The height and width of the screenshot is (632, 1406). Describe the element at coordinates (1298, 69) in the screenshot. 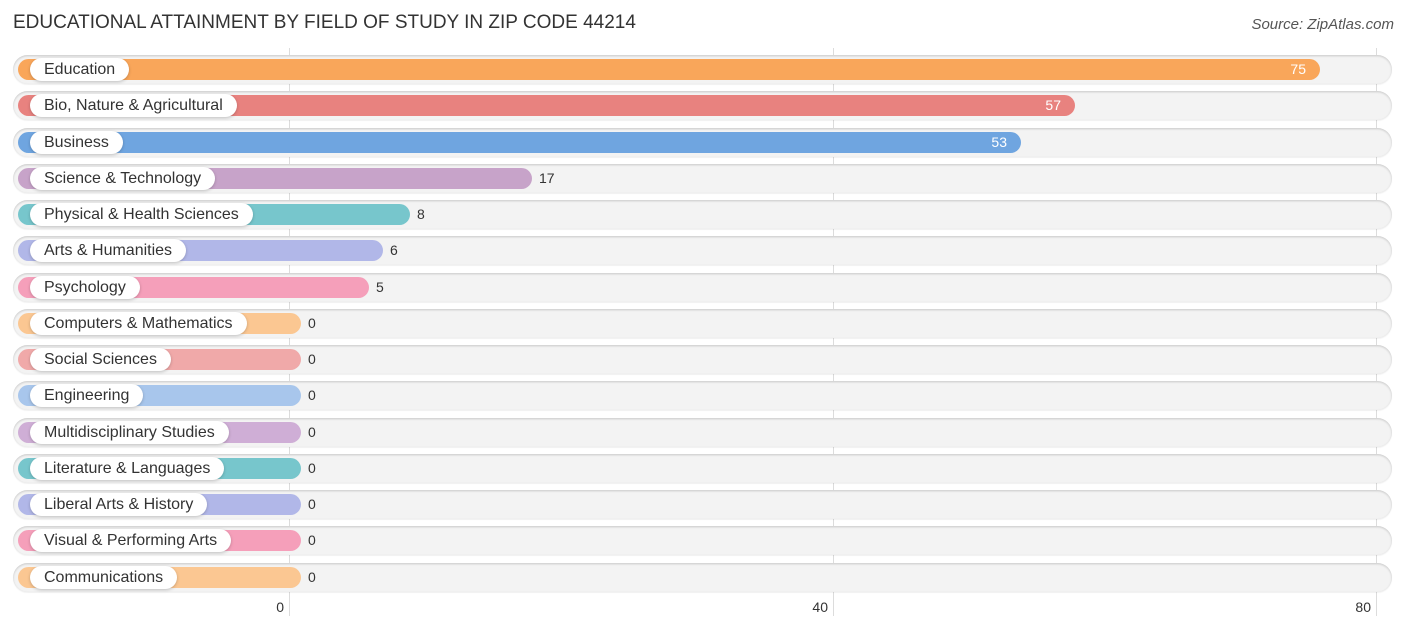

I see `value-label: 75` at that location.